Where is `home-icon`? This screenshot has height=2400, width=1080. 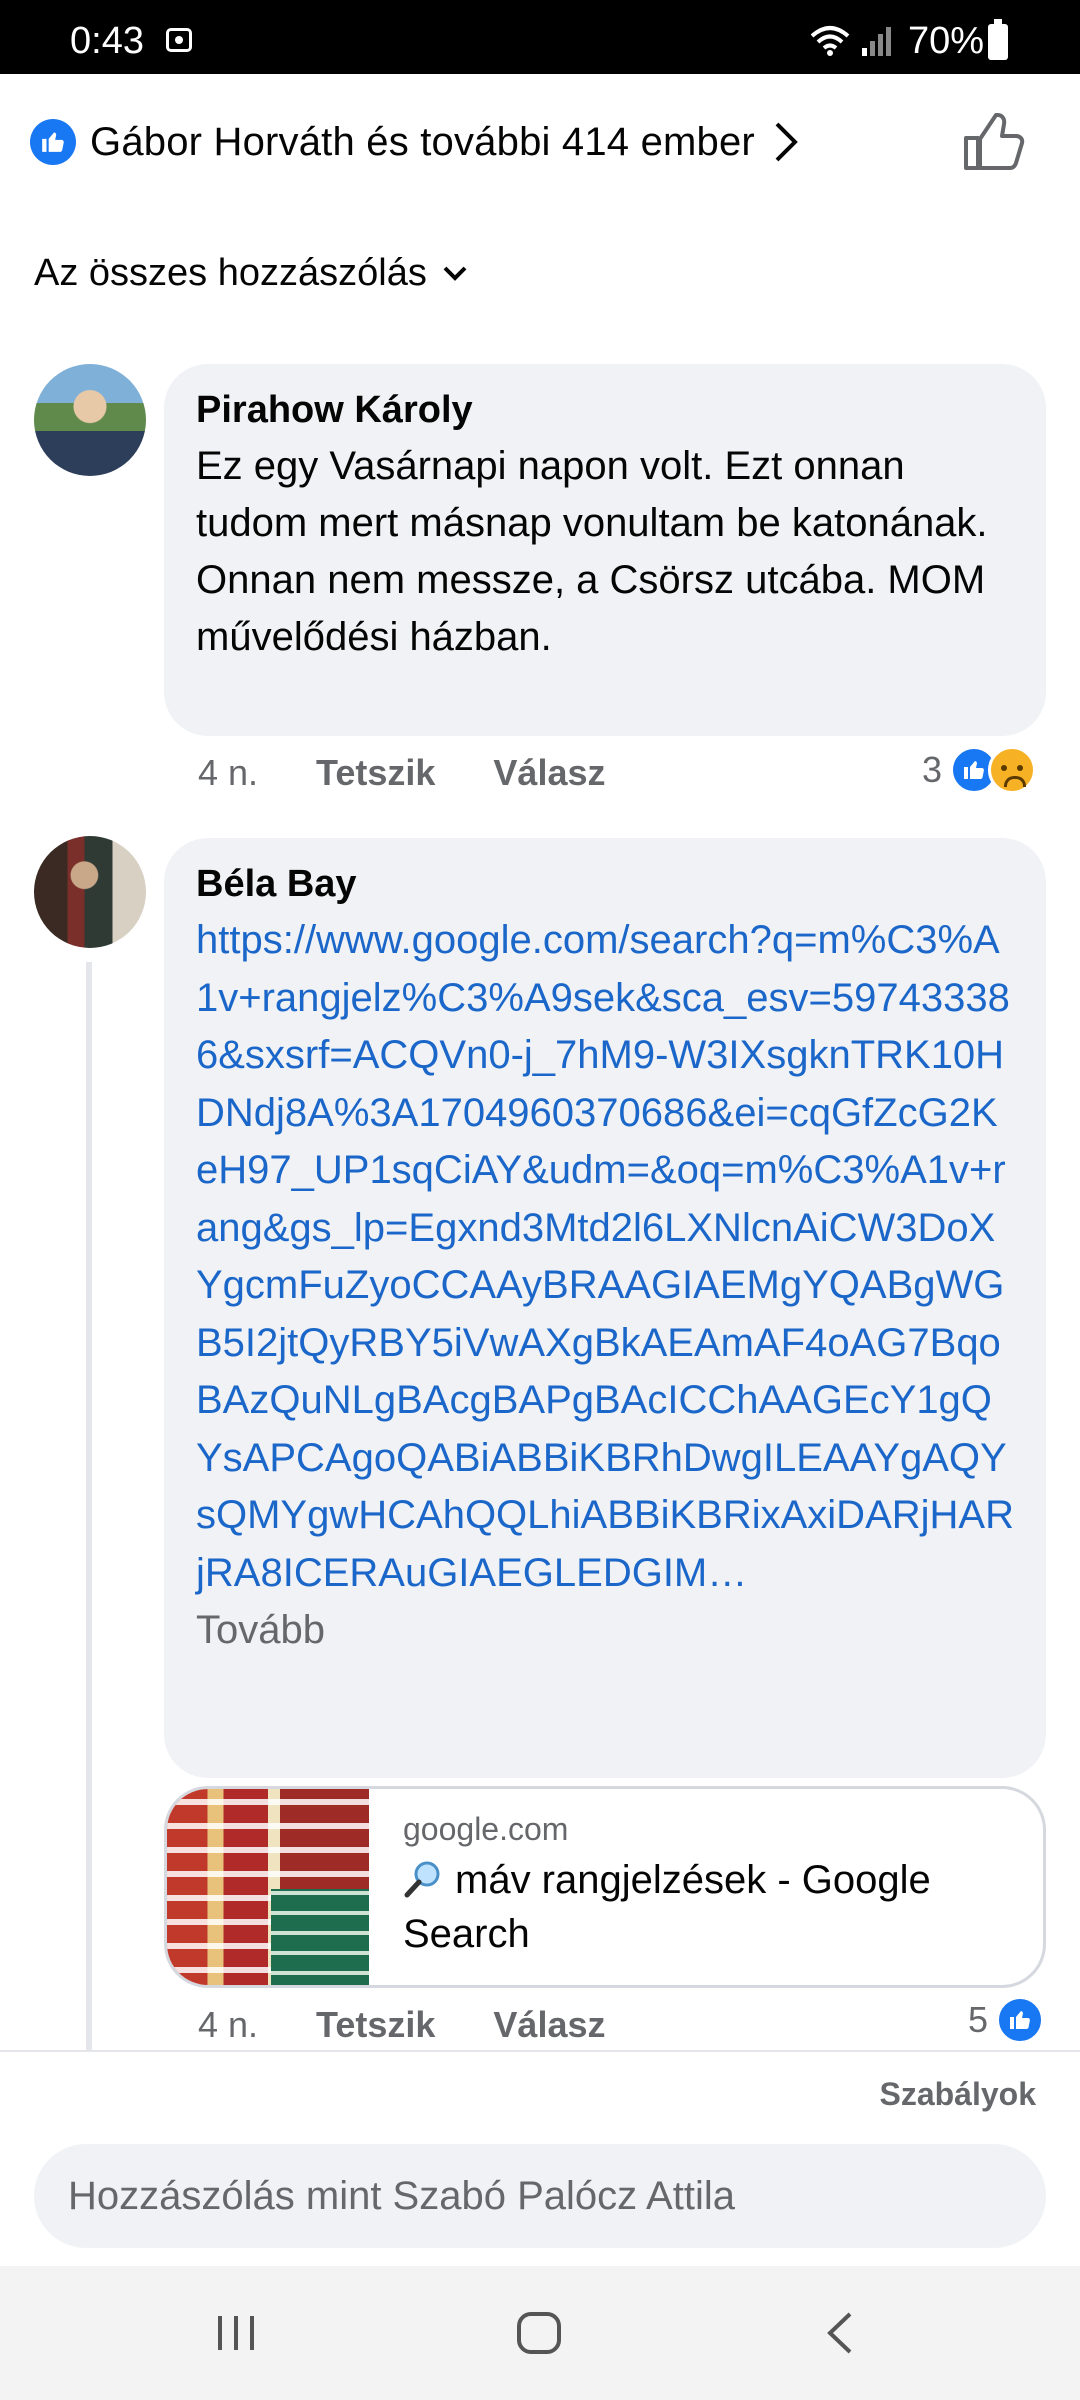
home-icon is located at coordinates (539, 2333).